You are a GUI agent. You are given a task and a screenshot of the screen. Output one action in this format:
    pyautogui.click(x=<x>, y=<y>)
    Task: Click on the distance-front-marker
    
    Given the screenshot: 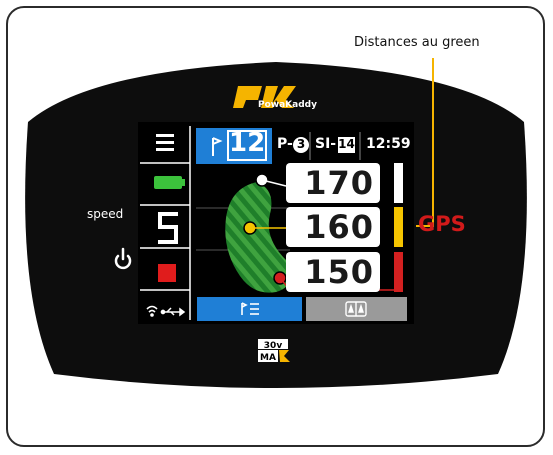 What is the action you would take?
    pyautogui.click(x=398, y=183)
    